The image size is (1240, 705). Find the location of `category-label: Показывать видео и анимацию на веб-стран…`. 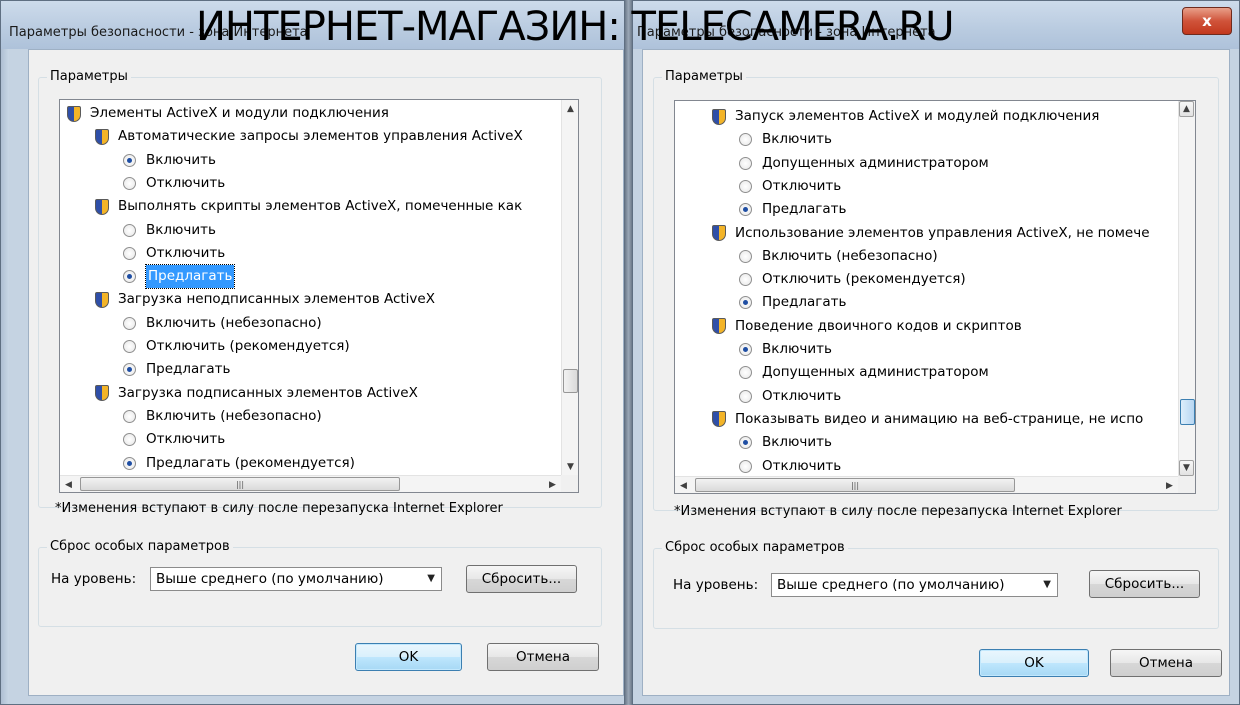

category-label: Показывать видео и анимацию на веб-стран… is located at coordinates (939, 418).